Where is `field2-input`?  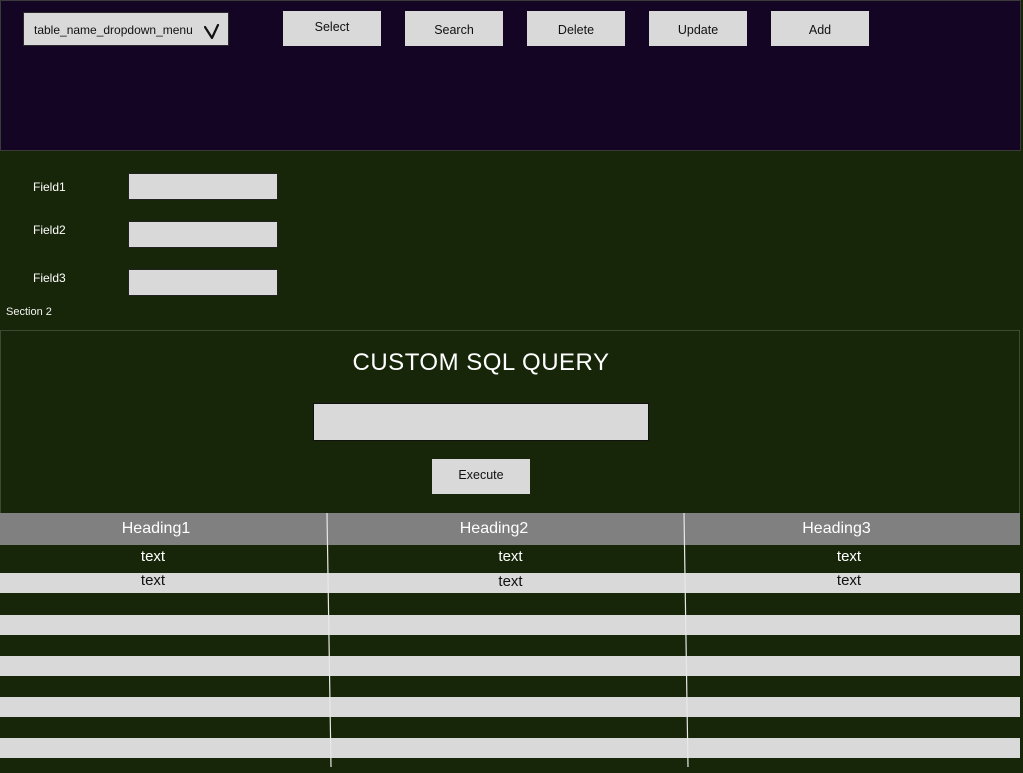
field2-input is located at coordinates (203, 234).